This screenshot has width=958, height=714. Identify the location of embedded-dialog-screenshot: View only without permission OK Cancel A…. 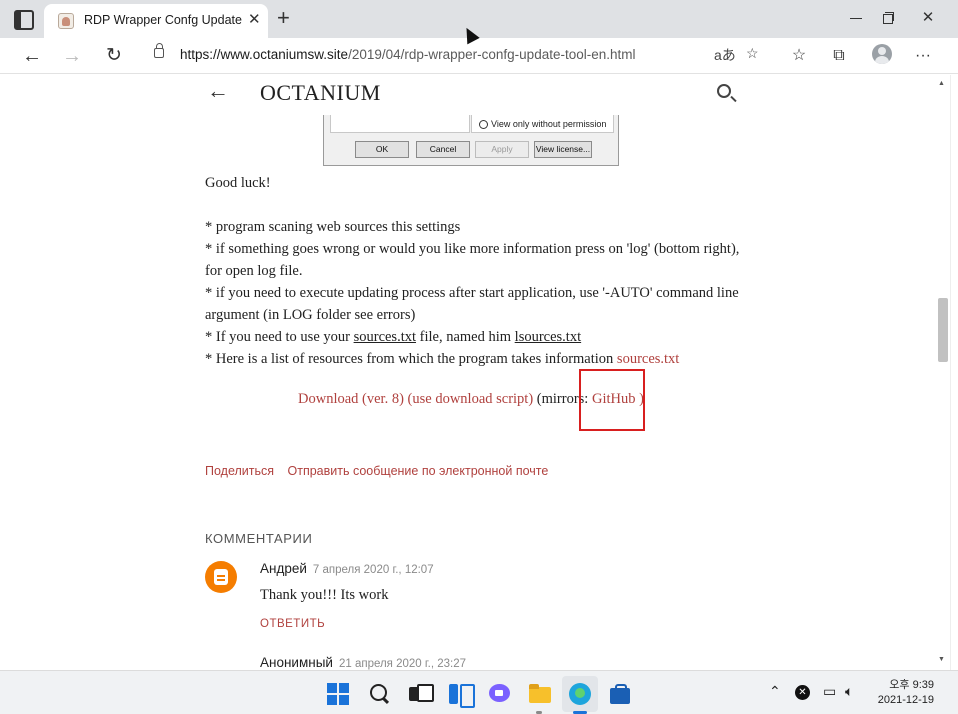
(471, 140).